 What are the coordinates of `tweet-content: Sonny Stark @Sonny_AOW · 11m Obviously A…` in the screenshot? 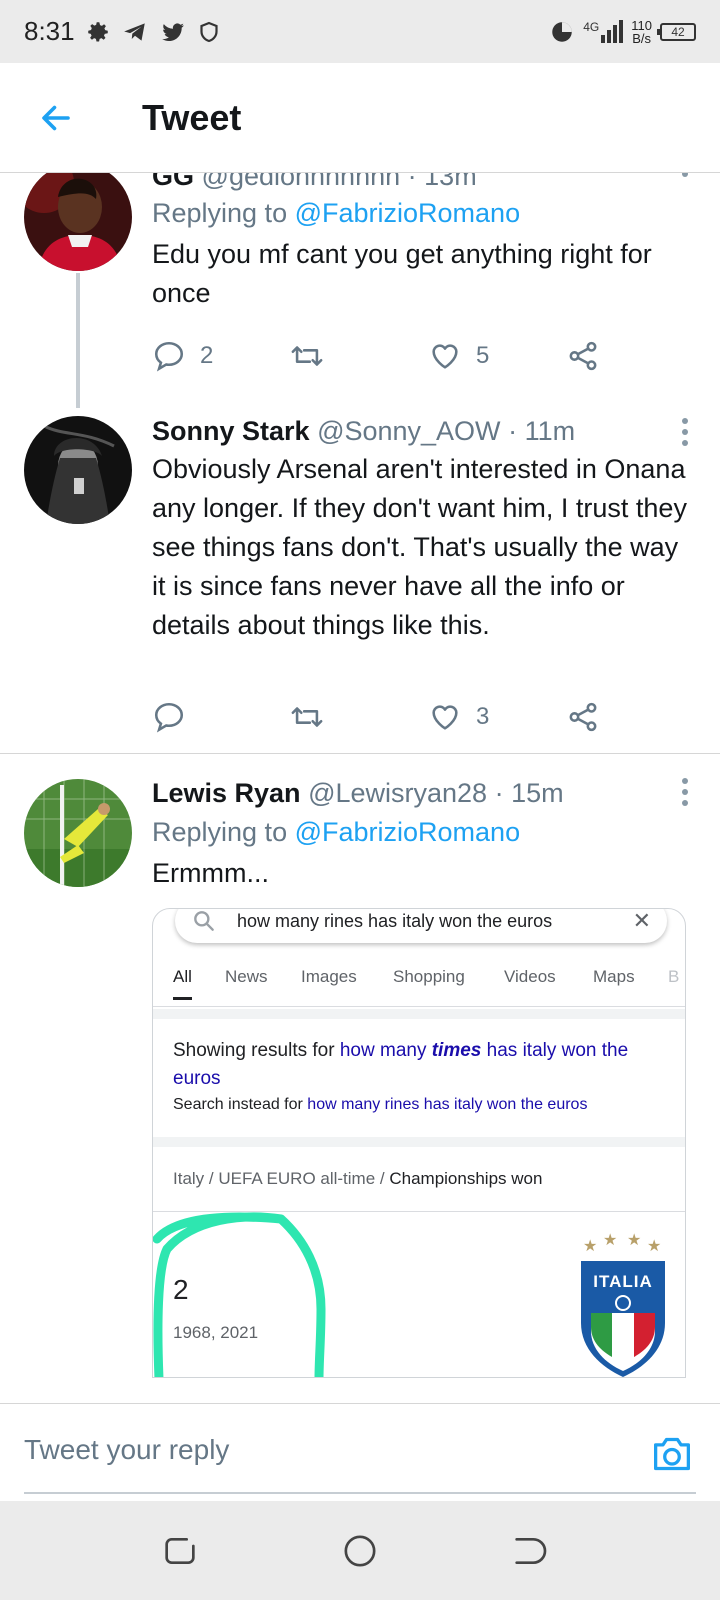 It's located at (422, 529).